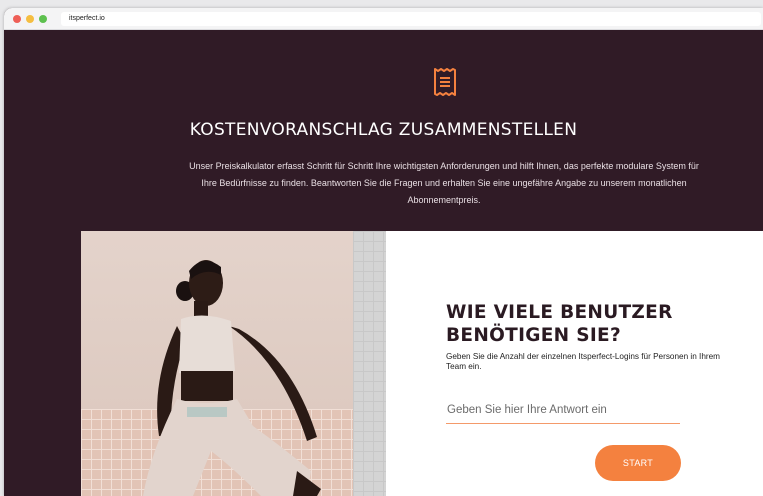 The image size is (763, 496). Describe the element at coordinates (383, 130) in the screenshot. I see `page-title: KOSTENVORANSCHLAG ZUSAMMENSTELLEN` at that location.